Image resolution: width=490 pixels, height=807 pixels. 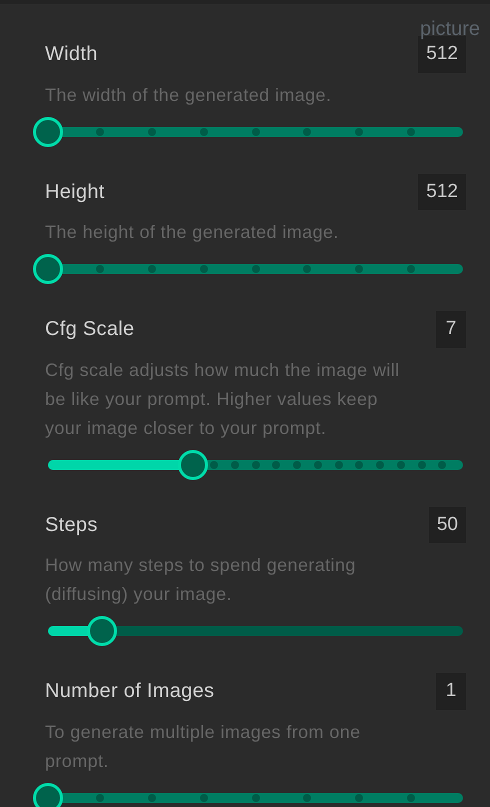 What do you see at coordinates (129, 691) in the screenshot?
I see `setting-title: Number of Images` at bounding box center [129, 691].